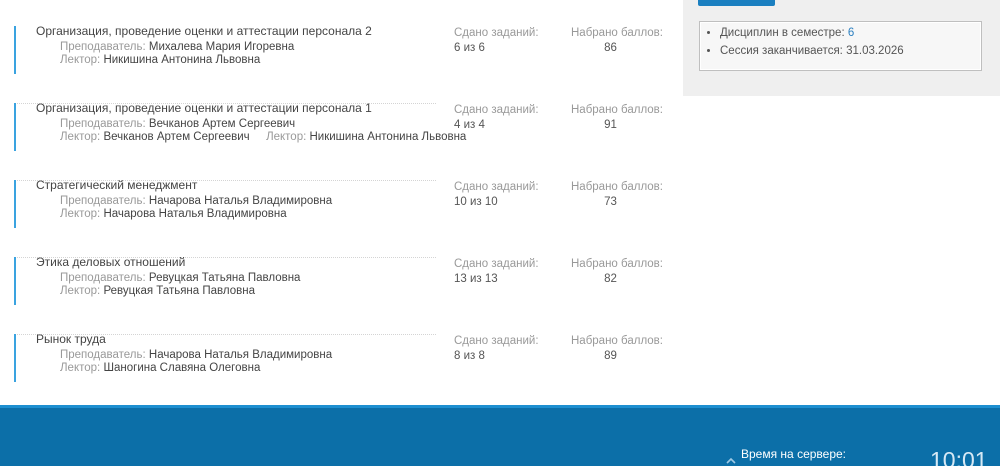  I want to click on lecturer-name: Никишина Антонина Львовна, so click(182, 60).